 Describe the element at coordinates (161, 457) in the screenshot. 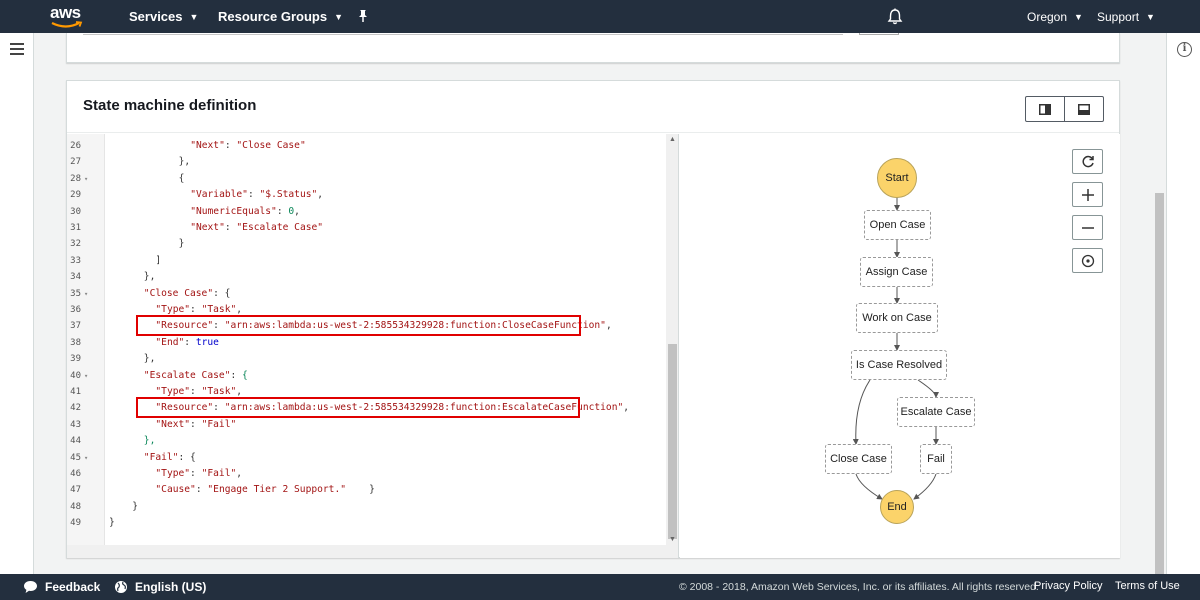

I see `code-token: "Fail"` at that location.